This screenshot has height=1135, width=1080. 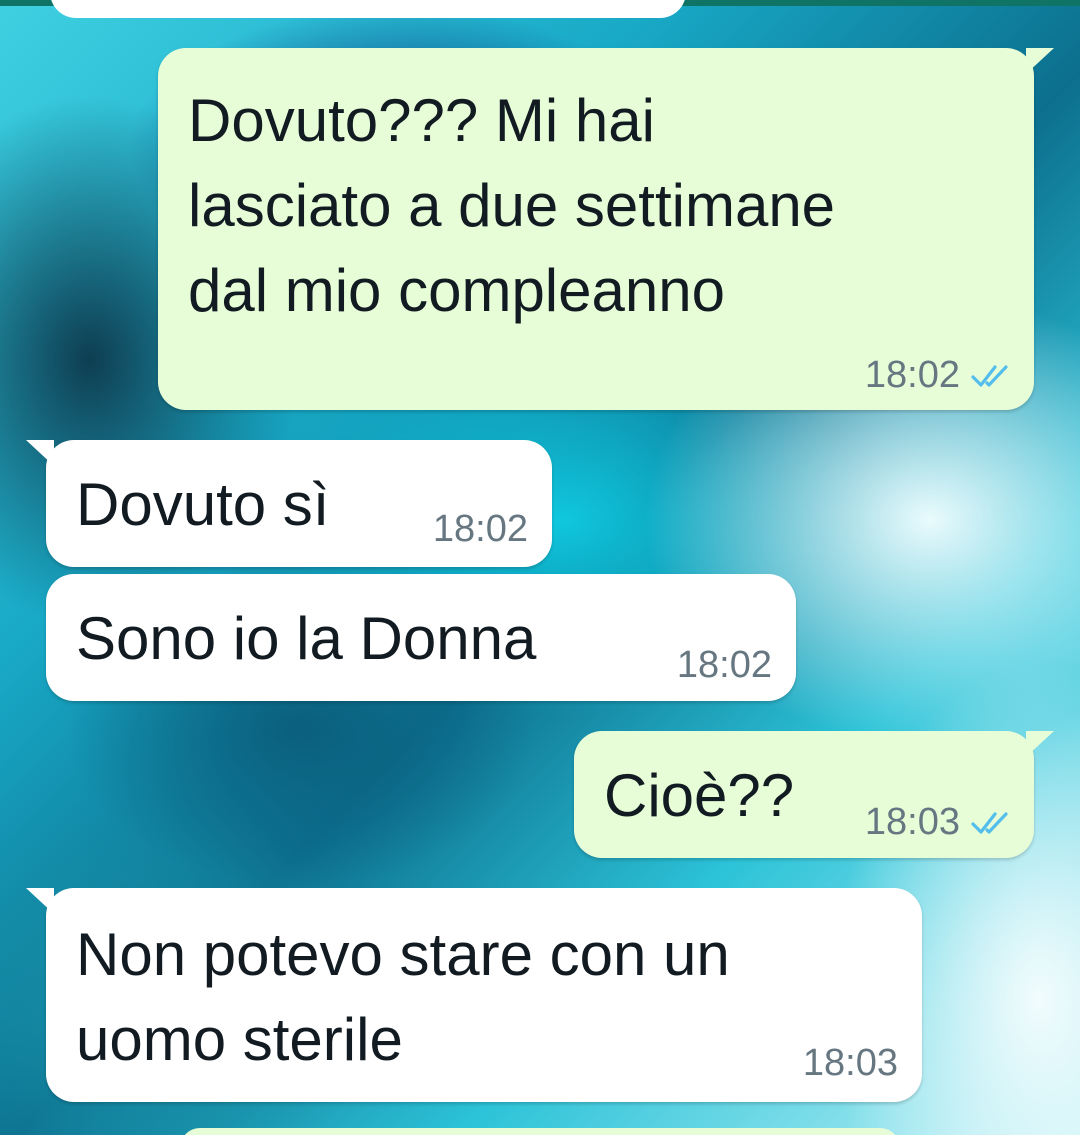 I want to click on message-text: Dovuto sì, so click(x=203, y=504).